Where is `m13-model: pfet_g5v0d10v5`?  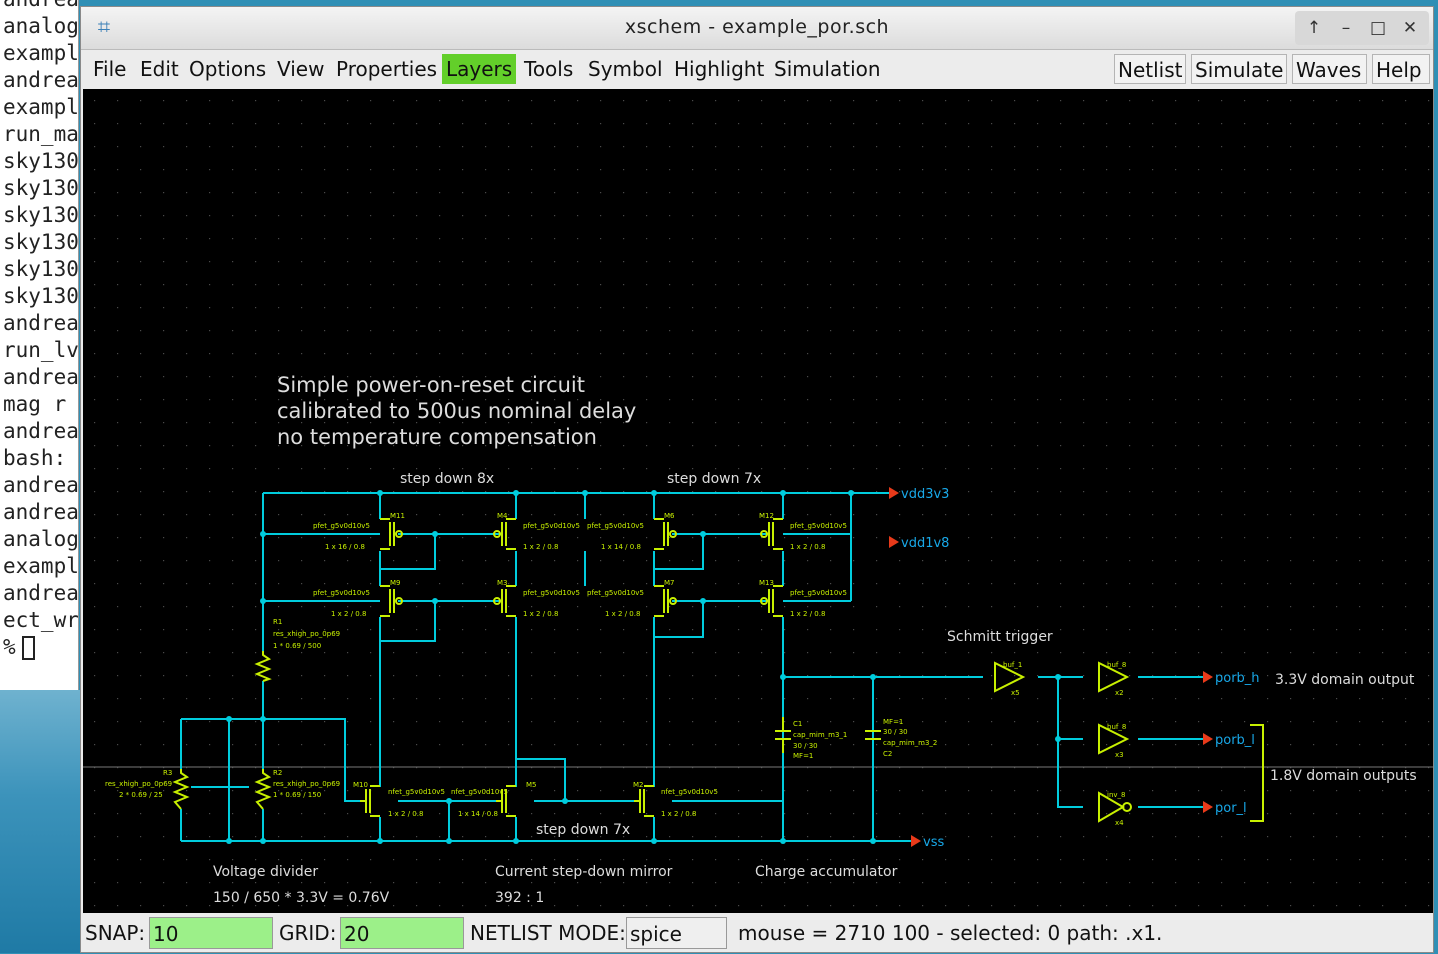 m13-model: pfet_g5v0d10v5 is located at coordinates (818, 593).